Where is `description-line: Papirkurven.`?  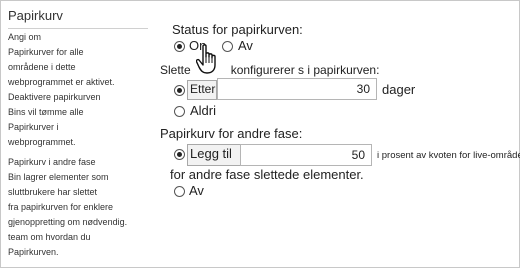
description-line: Papirkurven. is located at coordinates (33, 252).